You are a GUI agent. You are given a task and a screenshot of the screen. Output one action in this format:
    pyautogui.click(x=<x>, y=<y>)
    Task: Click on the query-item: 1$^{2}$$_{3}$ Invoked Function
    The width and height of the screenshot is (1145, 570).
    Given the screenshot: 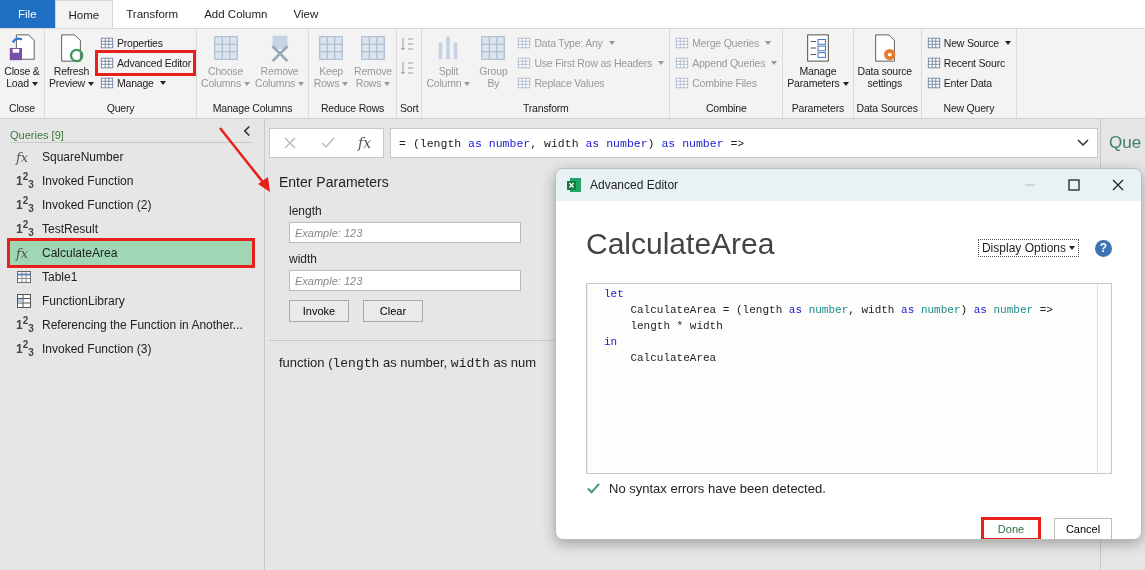 What is the action you would take?
    pyautogui.click(x=131, y=181)
    